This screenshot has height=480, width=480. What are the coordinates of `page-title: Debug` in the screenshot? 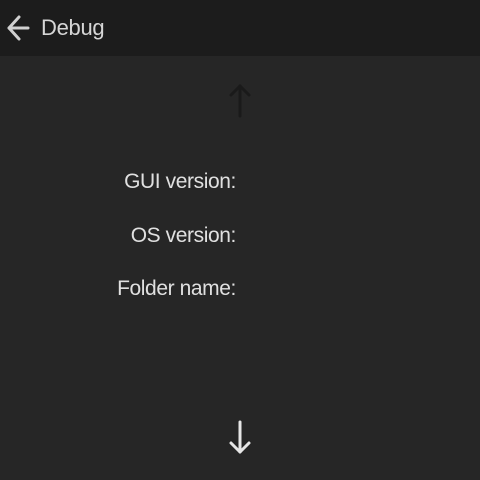 It's located at (73, 27).